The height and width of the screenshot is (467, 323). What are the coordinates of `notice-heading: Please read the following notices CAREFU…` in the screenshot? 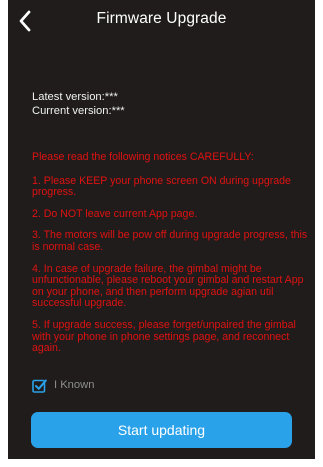 It's located at (143, 157).